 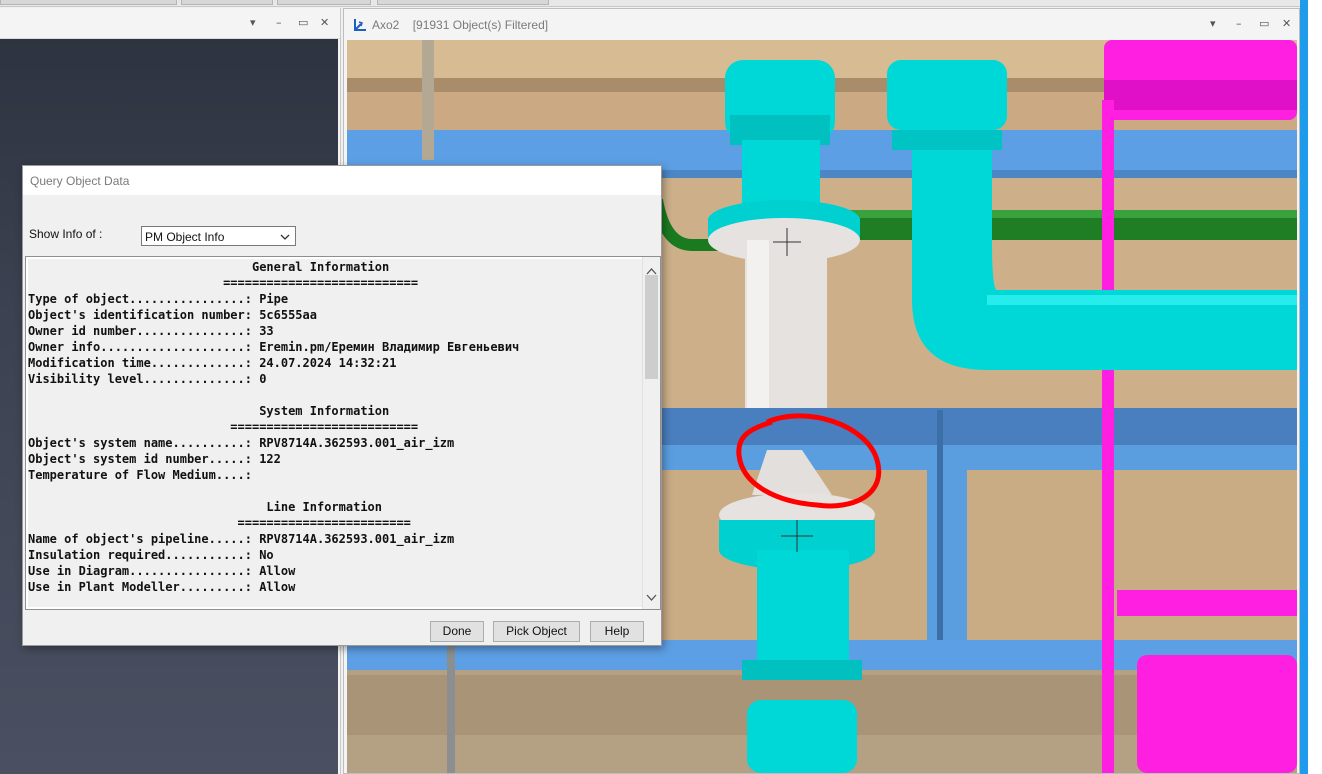 I want to click on right-edge-panel, so click(x=1311, y=387).